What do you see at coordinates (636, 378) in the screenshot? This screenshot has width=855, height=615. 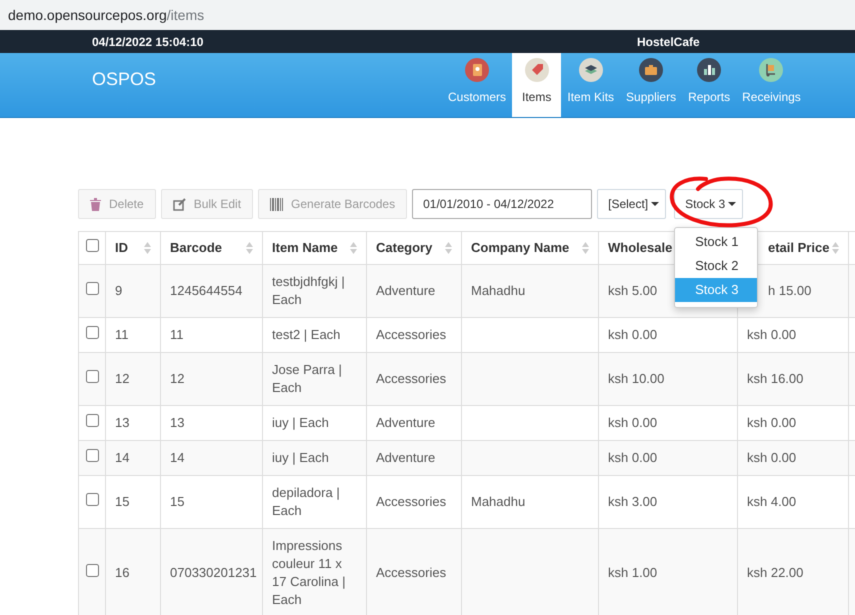 I see `table-cell: ksh 10.00` at bounding box center [636, 378].